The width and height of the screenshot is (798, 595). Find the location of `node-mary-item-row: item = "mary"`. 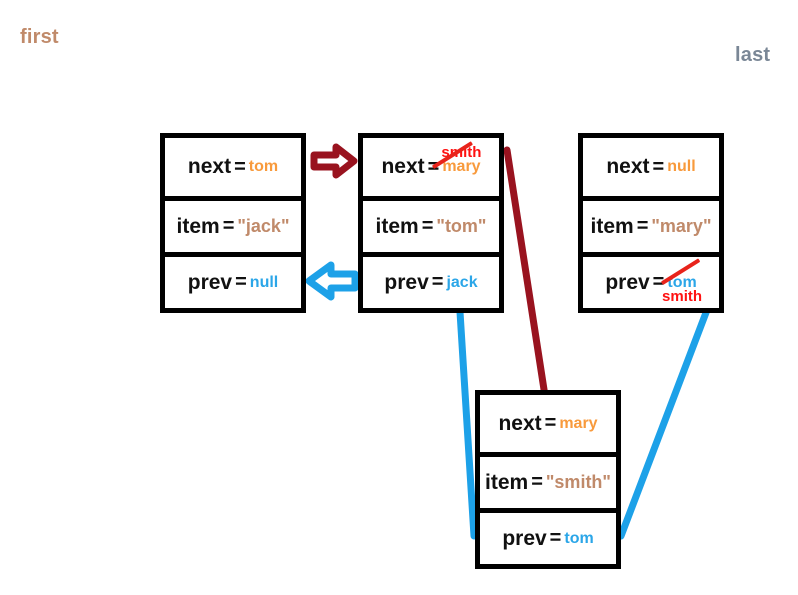

node-mary-item-row: item = "mary" is located at coordinates (651, 224).